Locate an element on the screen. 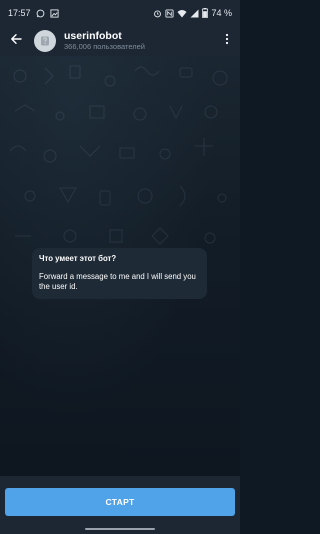 The image size is (320, 534). question-mark-icon is located at coordinates (45, 41).